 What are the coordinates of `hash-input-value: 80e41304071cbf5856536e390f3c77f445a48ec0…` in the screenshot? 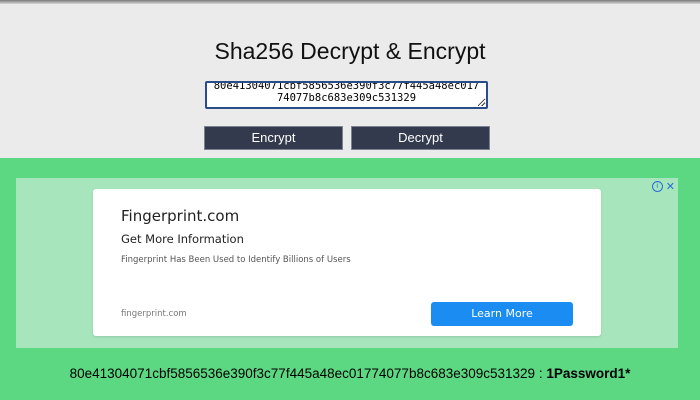 It's located at (346, 92).